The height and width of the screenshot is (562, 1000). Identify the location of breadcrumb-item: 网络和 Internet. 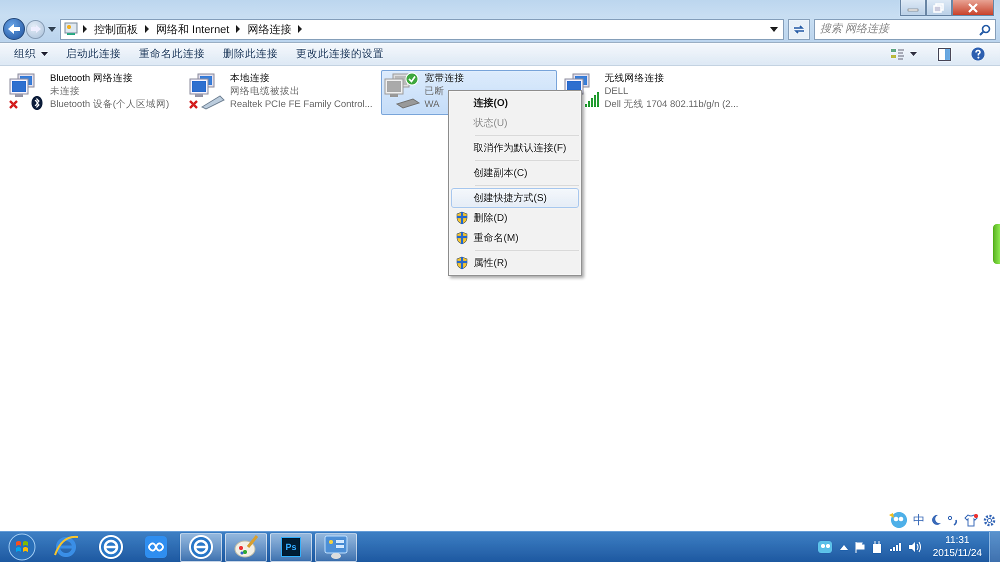
(193, 29).